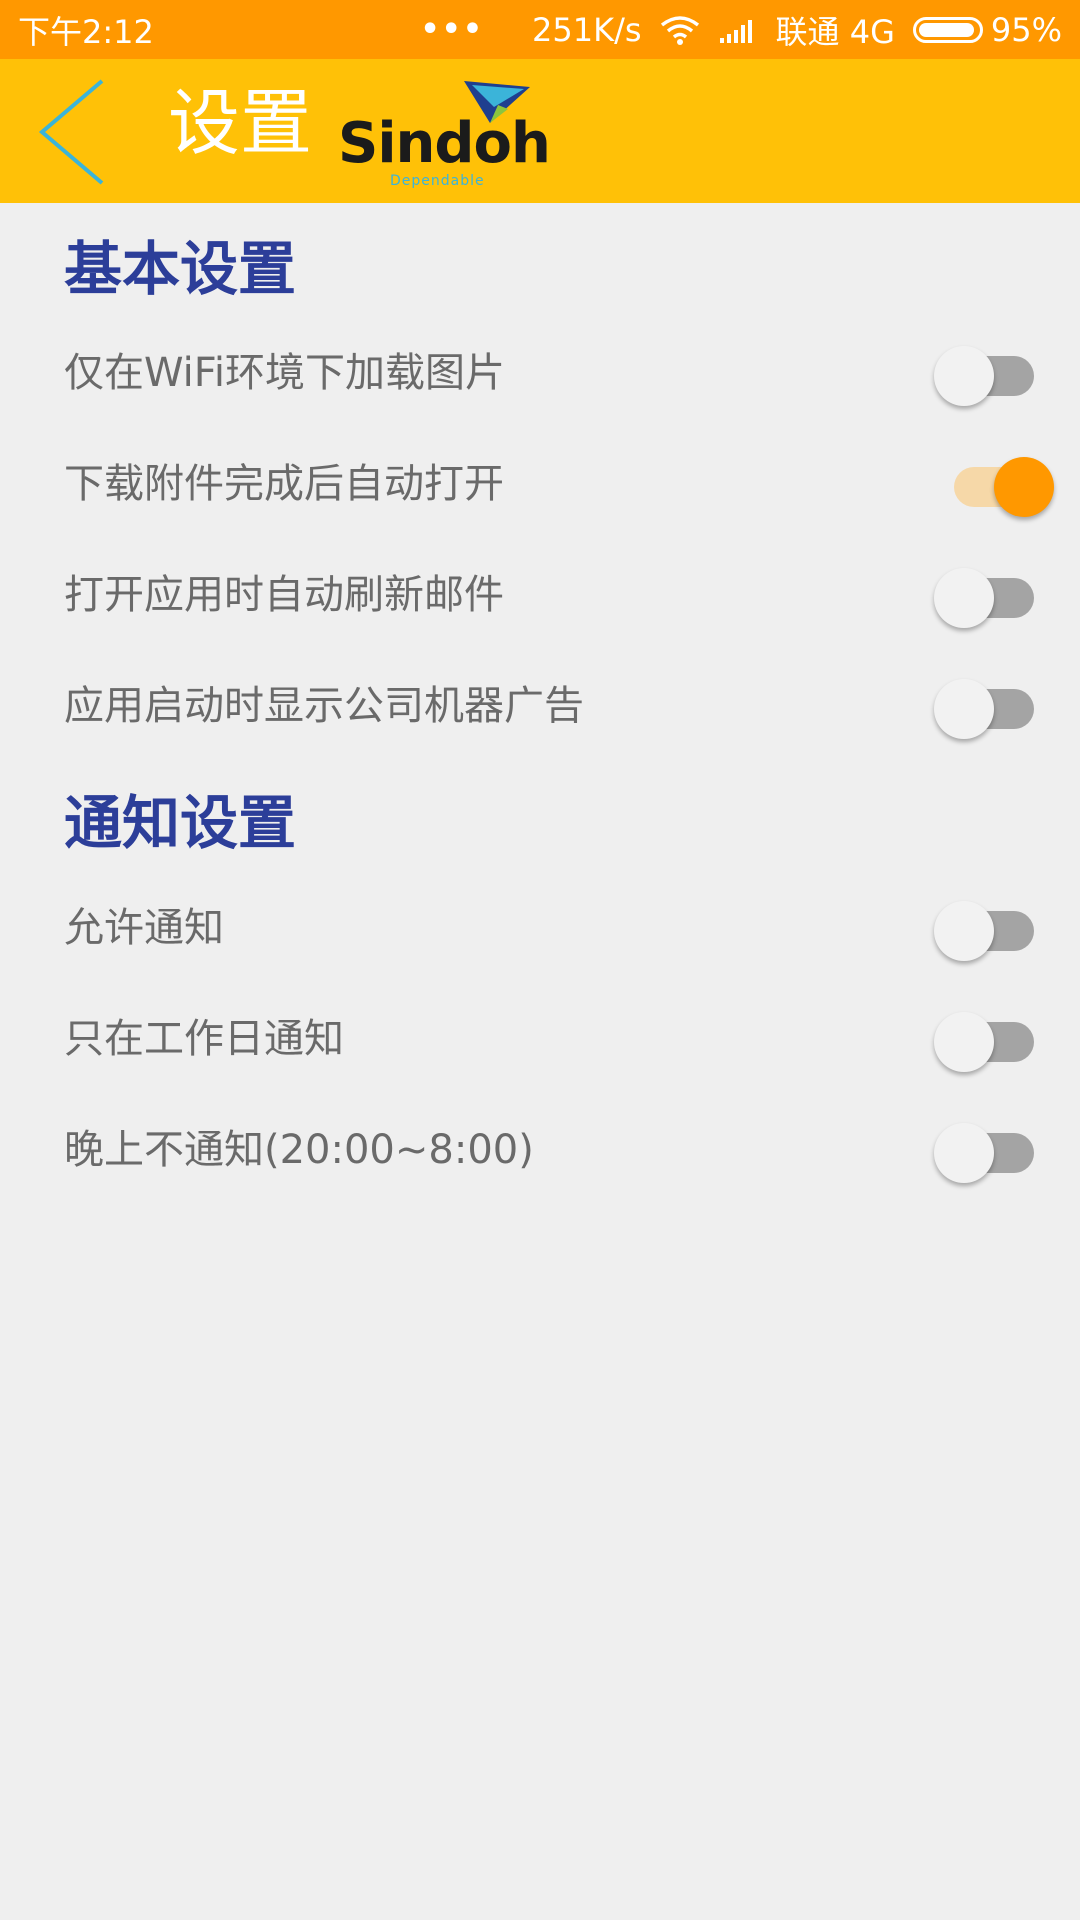 This screenshot has width=1080, height=1920. What do you see at coordinates (284, 373) in the screenshot?
I see `setting-label: 仅在WiFi环境下加载图片` at bounding box center [284, 373].